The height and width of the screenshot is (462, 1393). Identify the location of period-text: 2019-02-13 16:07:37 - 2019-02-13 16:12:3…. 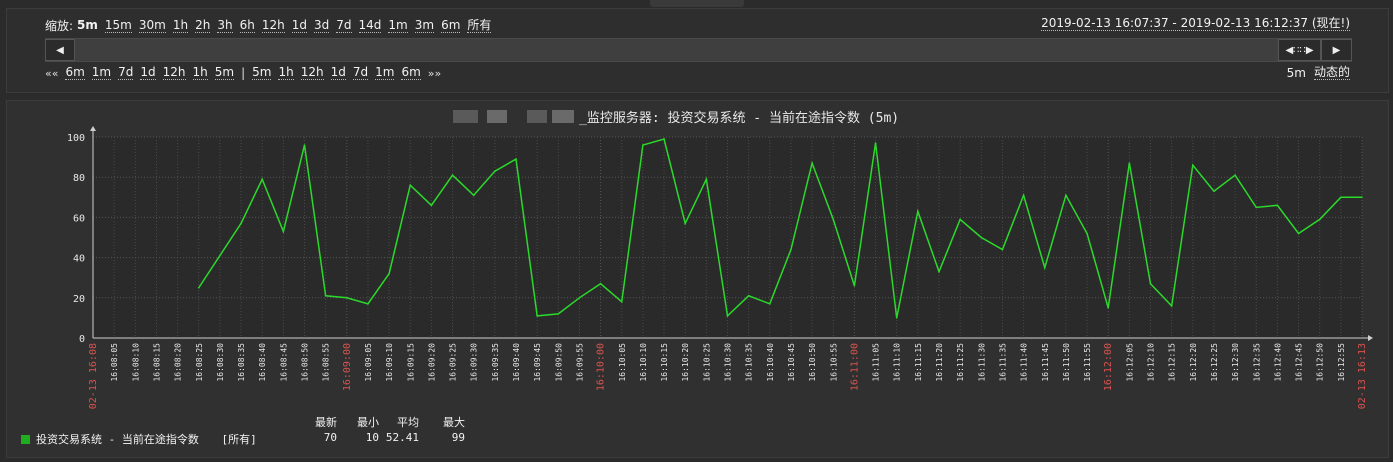
(1195, 24).